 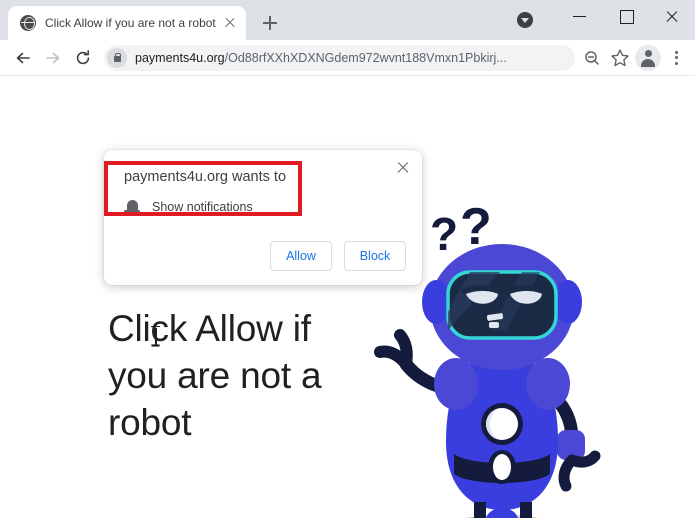 I want to click on back-button, so click(x=23, y=58).